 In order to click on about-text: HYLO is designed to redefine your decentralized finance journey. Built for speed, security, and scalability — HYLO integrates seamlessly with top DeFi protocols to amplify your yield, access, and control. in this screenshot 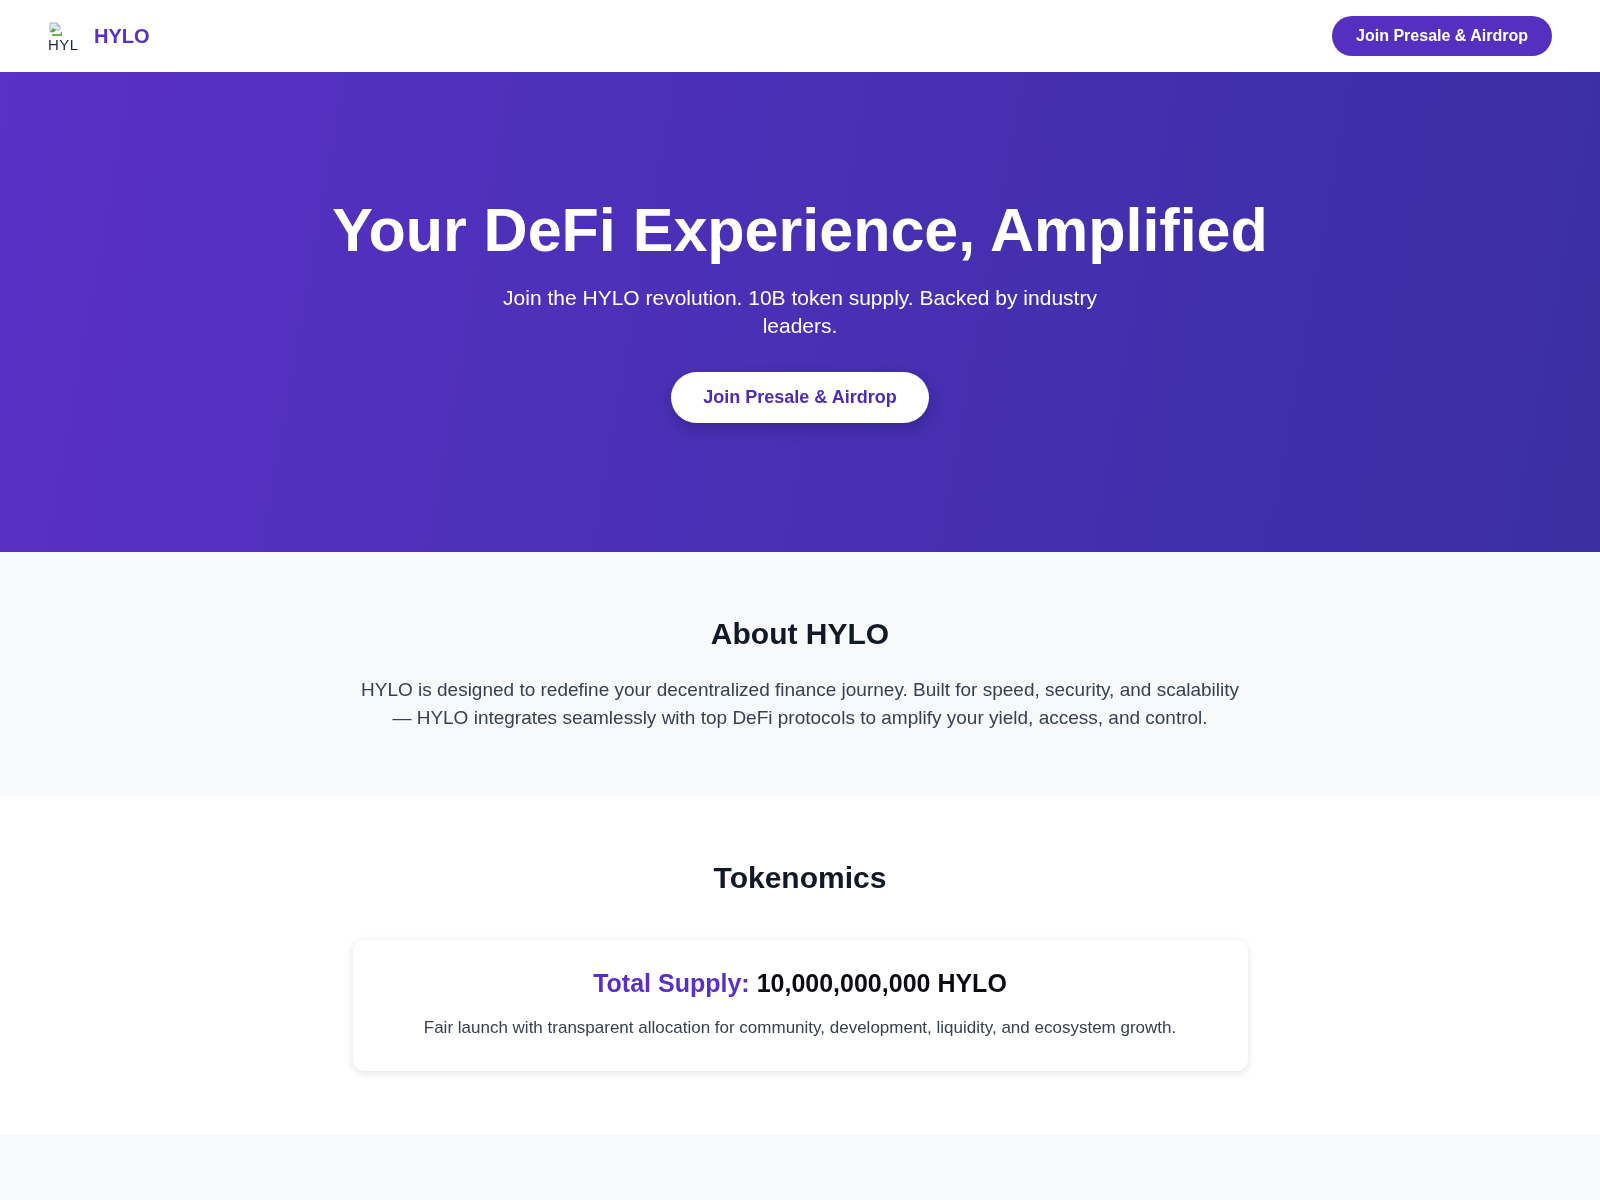, I will do `click(800, 704)`.